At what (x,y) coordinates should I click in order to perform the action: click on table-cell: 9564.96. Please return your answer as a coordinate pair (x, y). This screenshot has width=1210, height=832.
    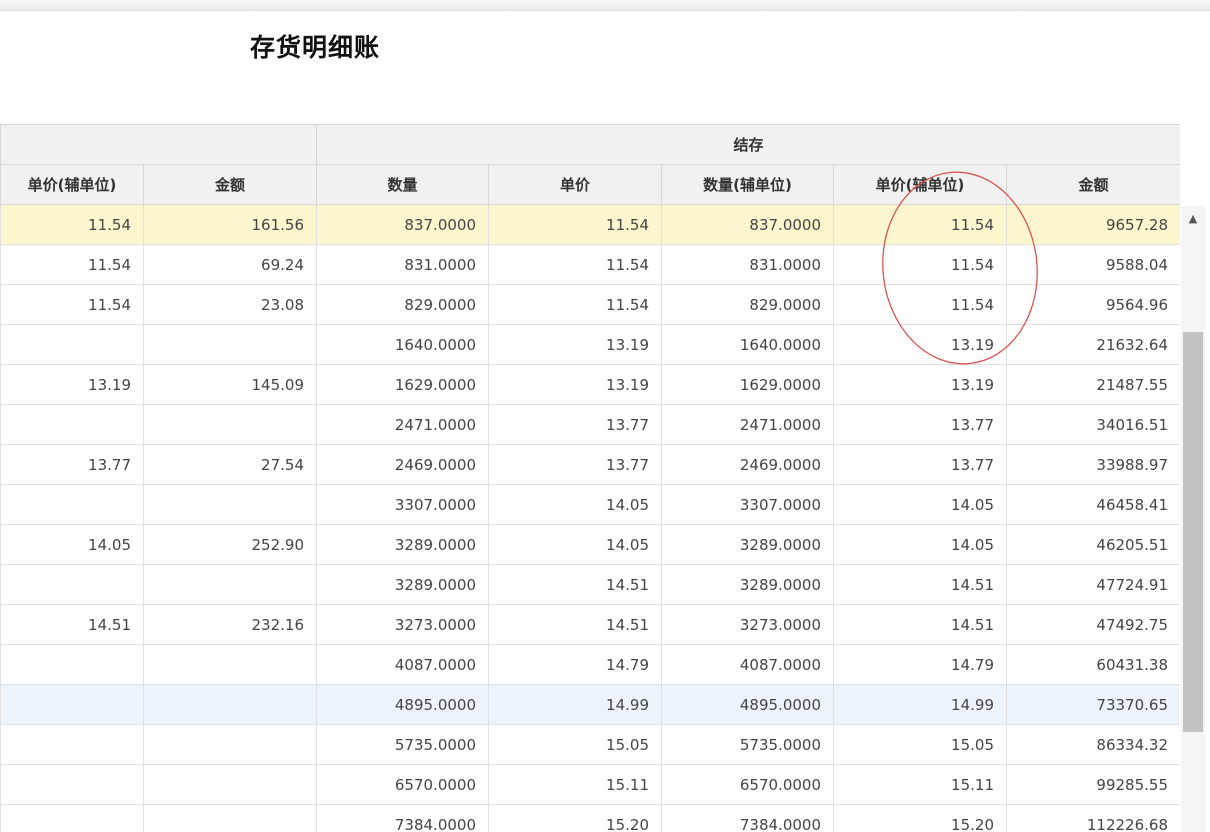
    Looking at the image, I should click on (1093, 304).